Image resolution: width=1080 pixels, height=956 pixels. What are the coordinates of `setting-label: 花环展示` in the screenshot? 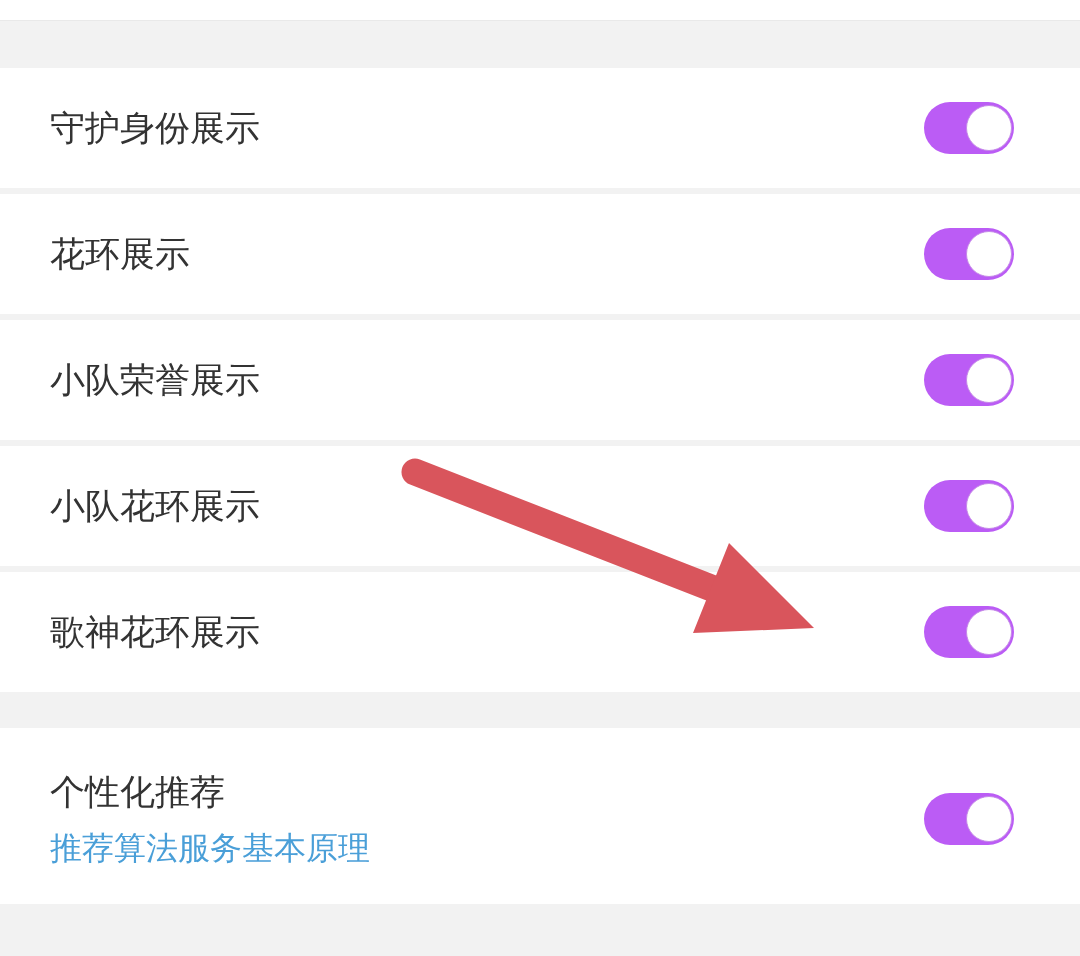 It's located at (120, 254).